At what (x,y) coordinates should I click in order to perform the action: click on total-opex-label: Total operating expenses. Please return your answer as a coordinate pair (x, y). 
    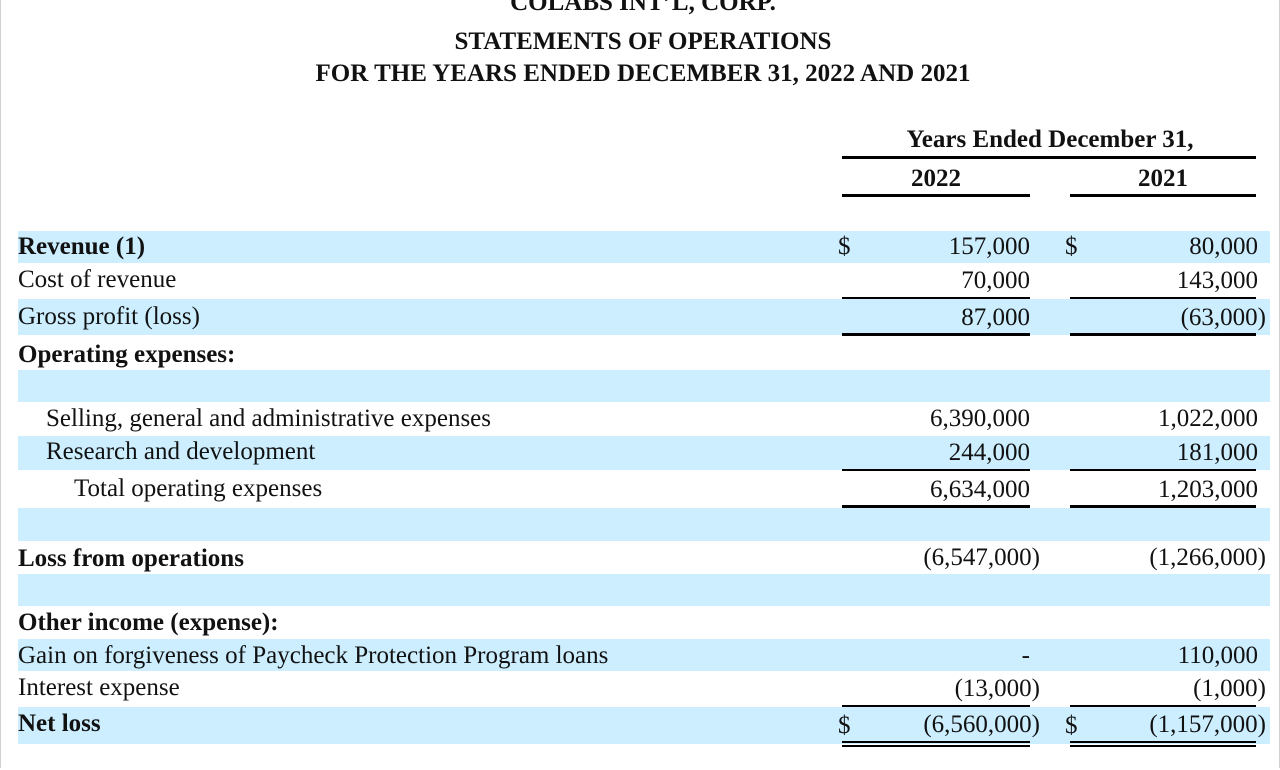
    Looking at the image, I should click on (198, 488).